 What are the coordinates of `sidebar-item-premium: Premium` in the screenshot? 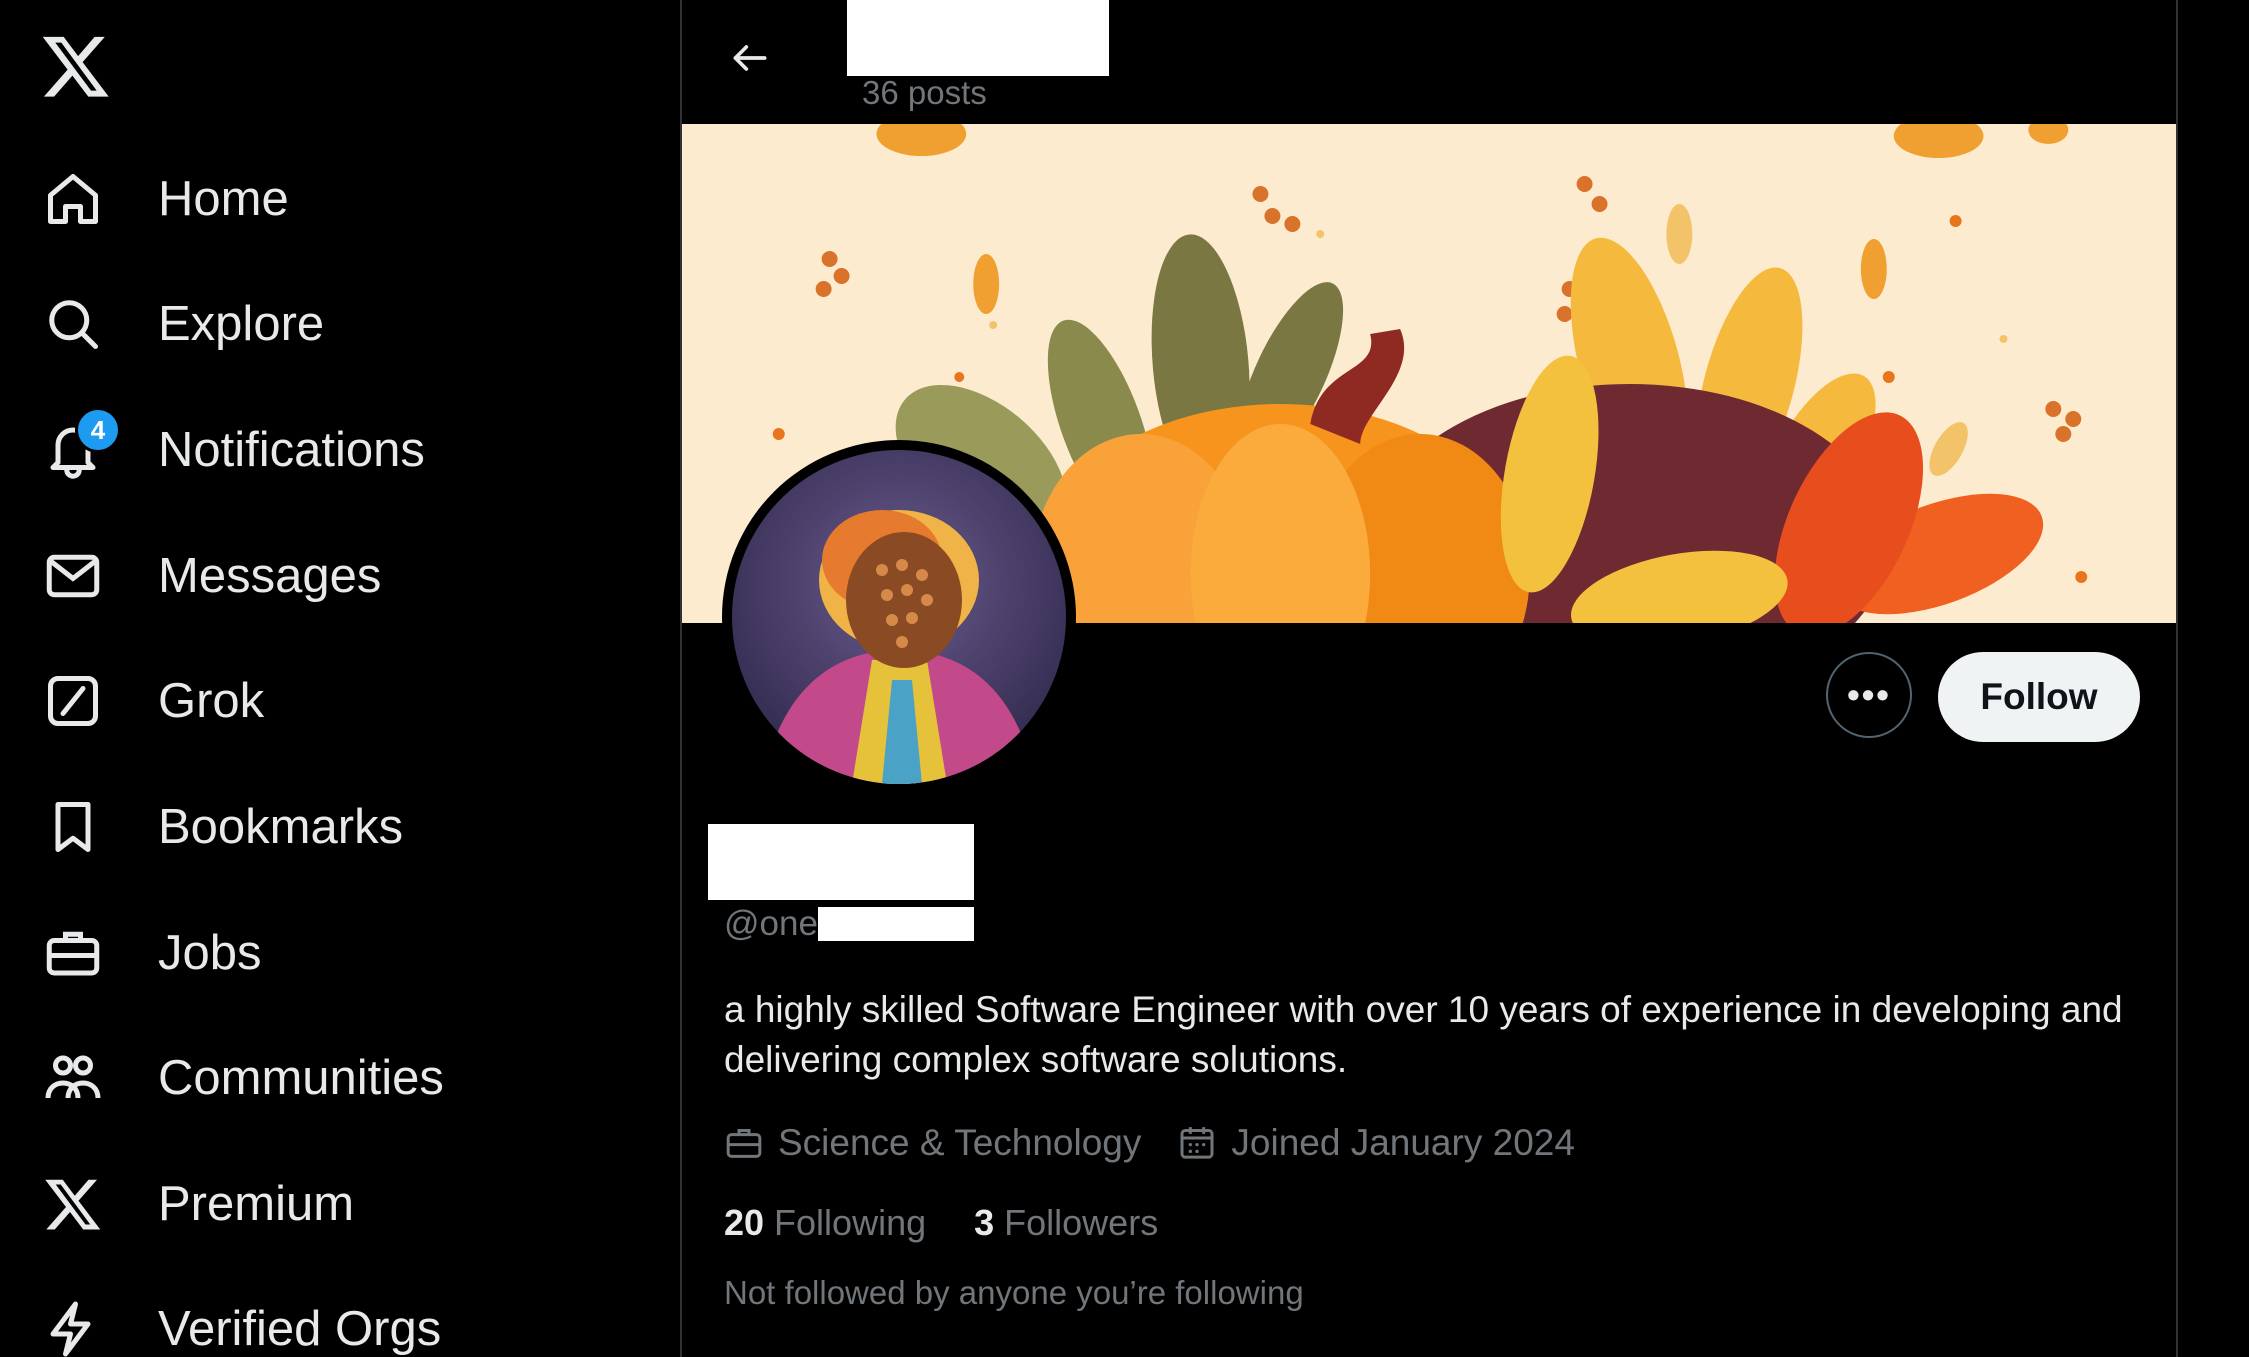 It's located at (197, 1204).